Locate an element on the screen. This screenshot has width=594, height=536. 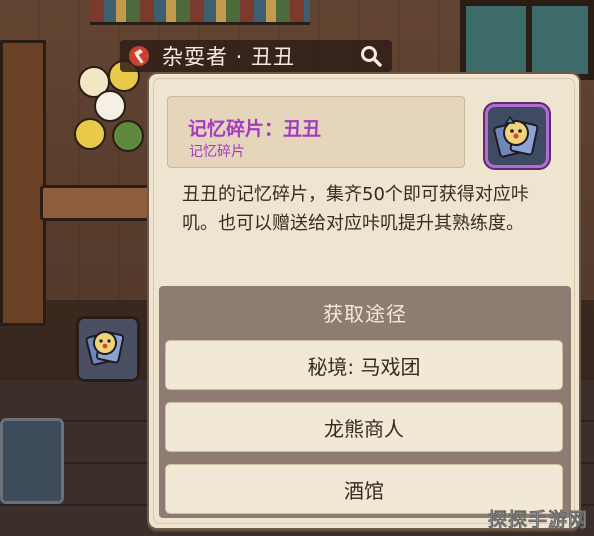
memory-fragment-slot-icon is located at coordinates (108, 349).